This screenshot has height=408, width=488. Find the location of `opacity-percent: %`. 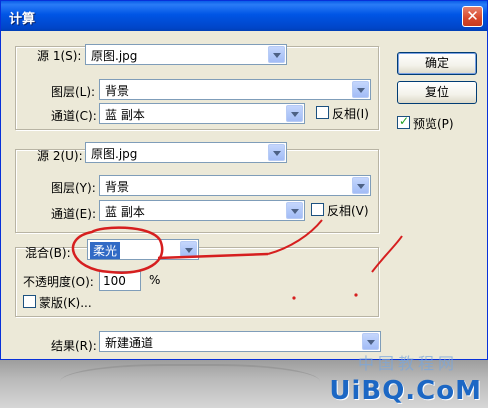

opacity-percent: % is located at coordinates (155, 280).